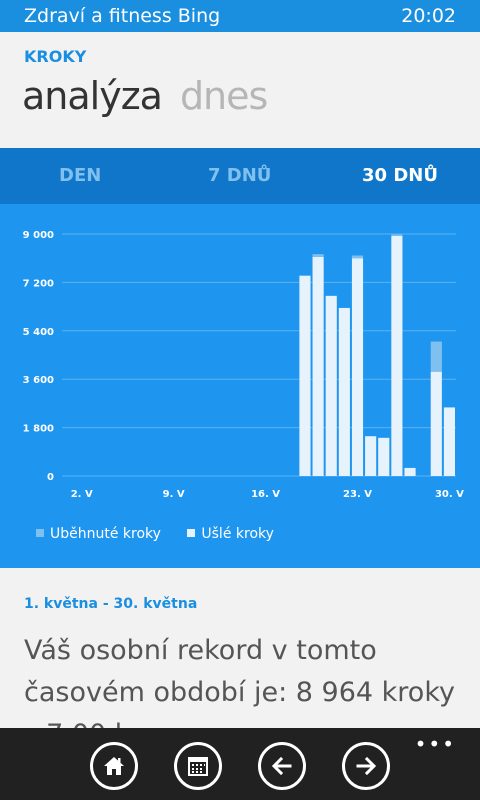  What do you see at coordinates (449, 494) in the screenshot?
I see `x-tick-label: 30. V` at bounding box center [449, 494].